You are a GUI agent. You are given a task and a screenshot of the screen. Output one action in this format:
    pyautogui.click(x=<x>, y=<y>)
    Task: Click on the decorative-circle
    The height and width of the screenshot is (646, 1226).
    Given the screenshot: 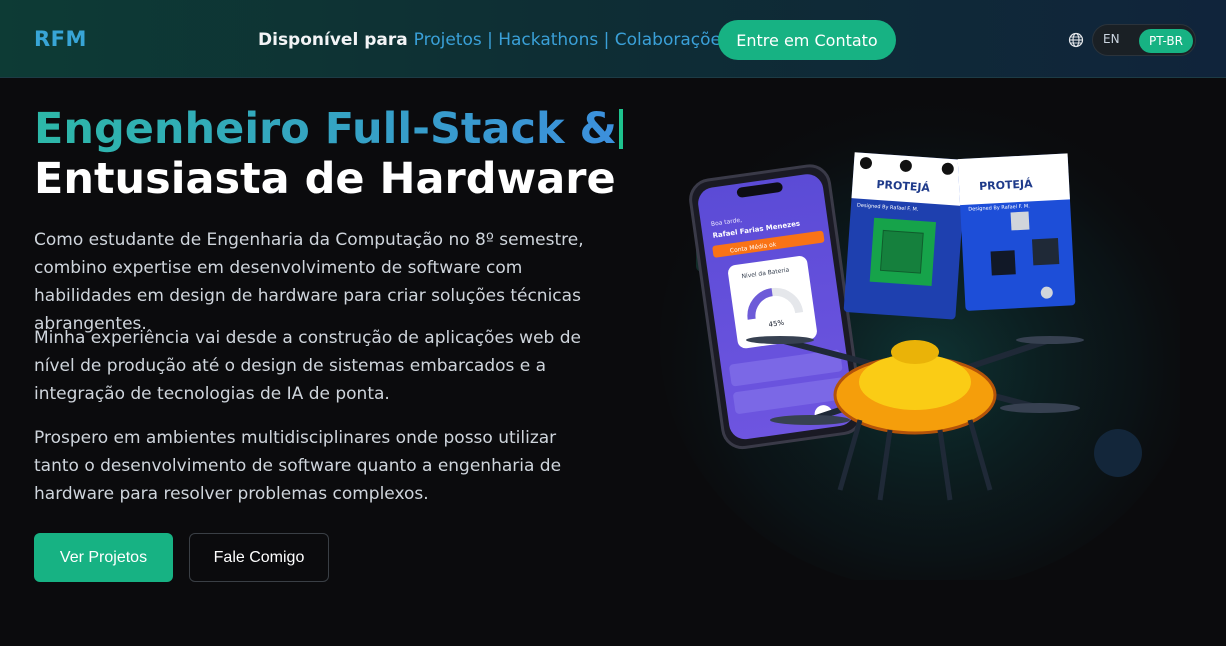 What is the action you would take?
    pyautogui.click(x=1118, y=453)
    